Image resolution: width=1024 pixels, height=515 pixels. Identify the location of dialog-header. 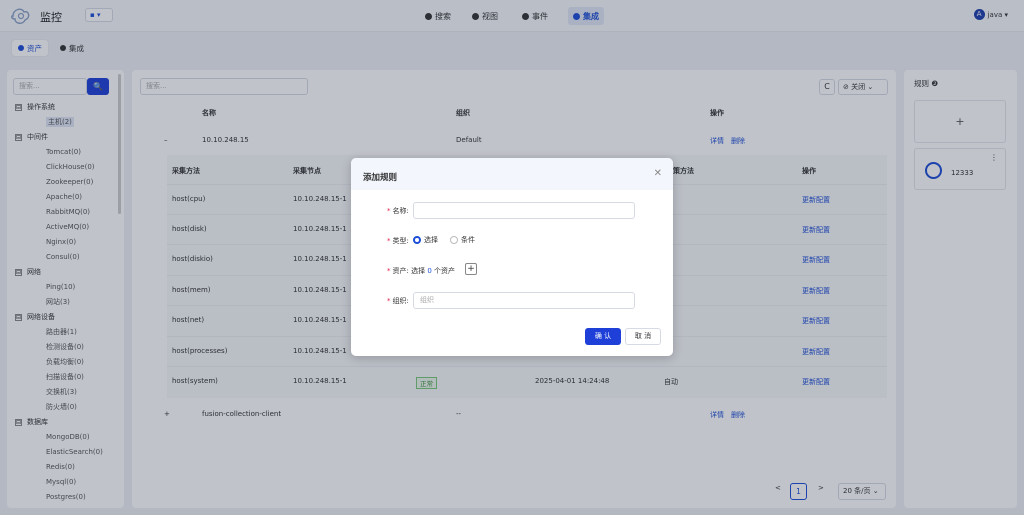
(512, 174).